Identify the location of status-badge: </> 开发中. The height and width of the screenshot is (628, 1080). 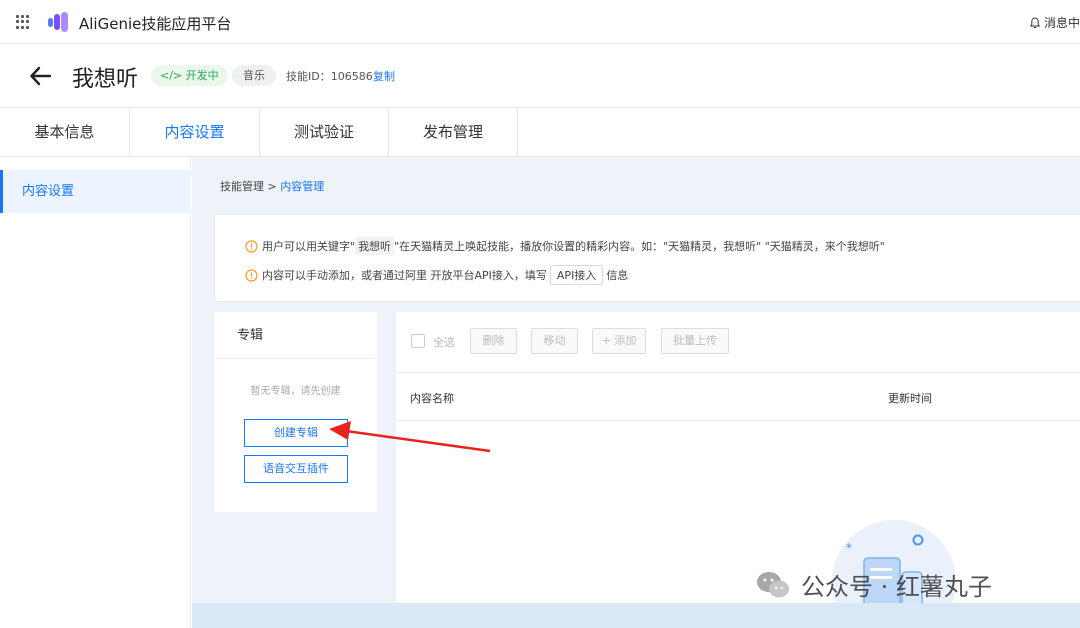
(189, 75).